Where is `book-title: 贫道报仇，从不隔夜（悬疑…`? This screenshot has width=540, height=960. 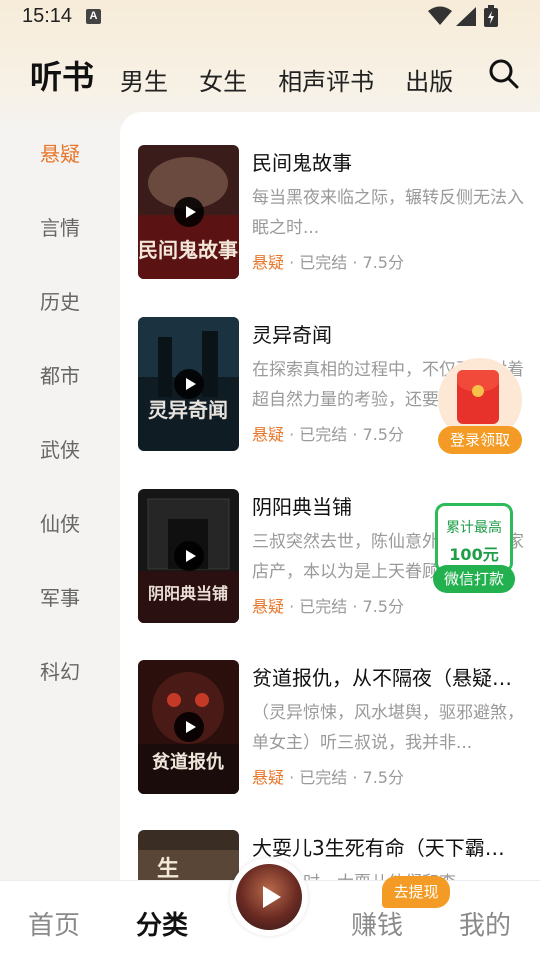 book-title: 贫道报仇，从不隔夜（悬疑… is located at coordinates (392, 676).